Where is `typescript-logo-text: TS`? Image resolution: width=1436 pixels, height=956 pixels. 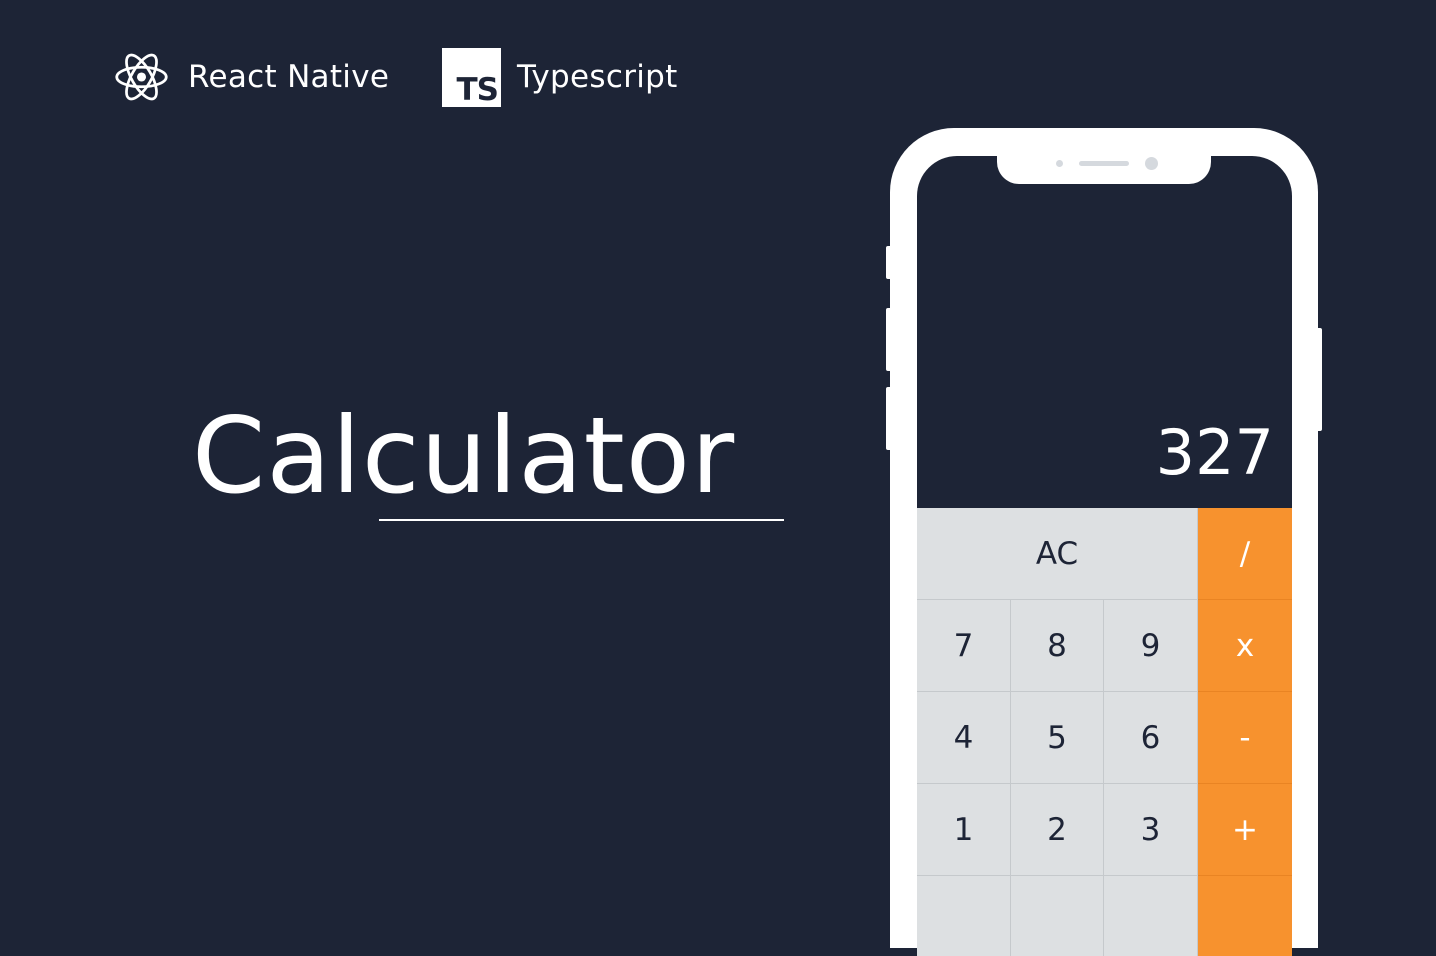 typescript-logo-text: TS is located at coordinates (477, 89).